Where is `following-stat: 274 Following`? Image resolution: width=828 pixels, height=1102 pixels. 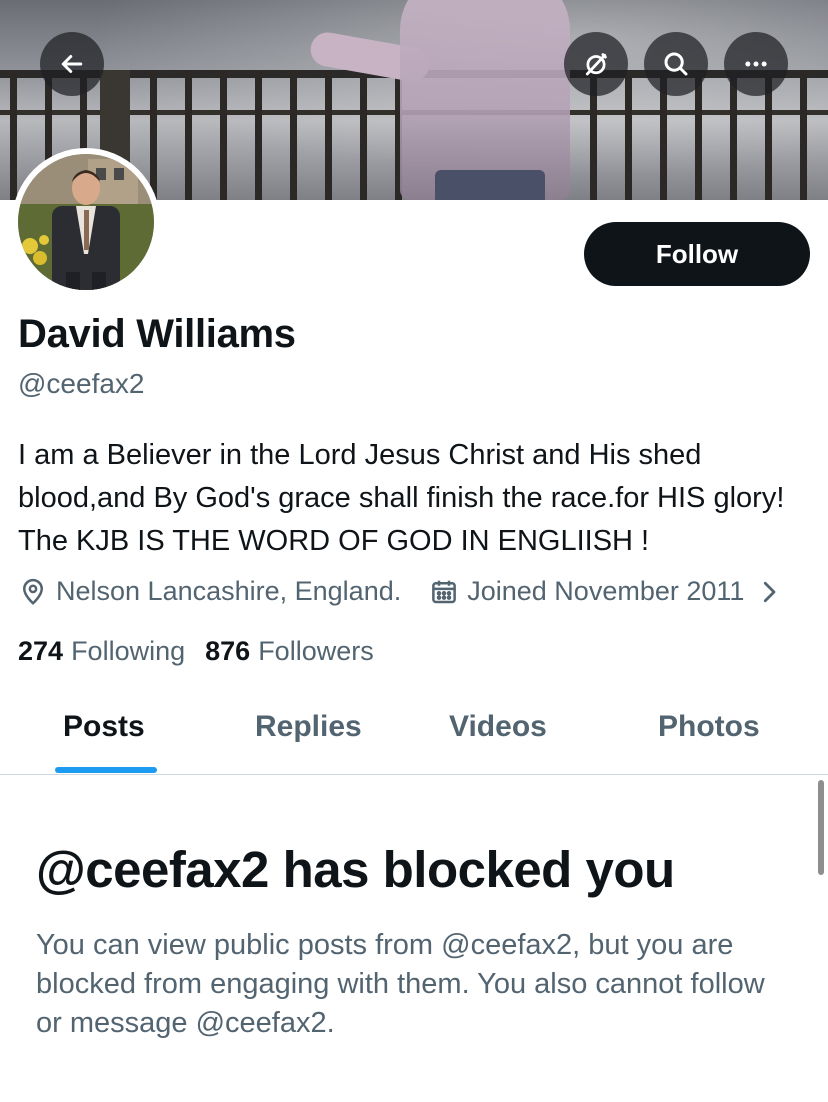
following-stat: 274 Following is located at coordinates (101, 651).